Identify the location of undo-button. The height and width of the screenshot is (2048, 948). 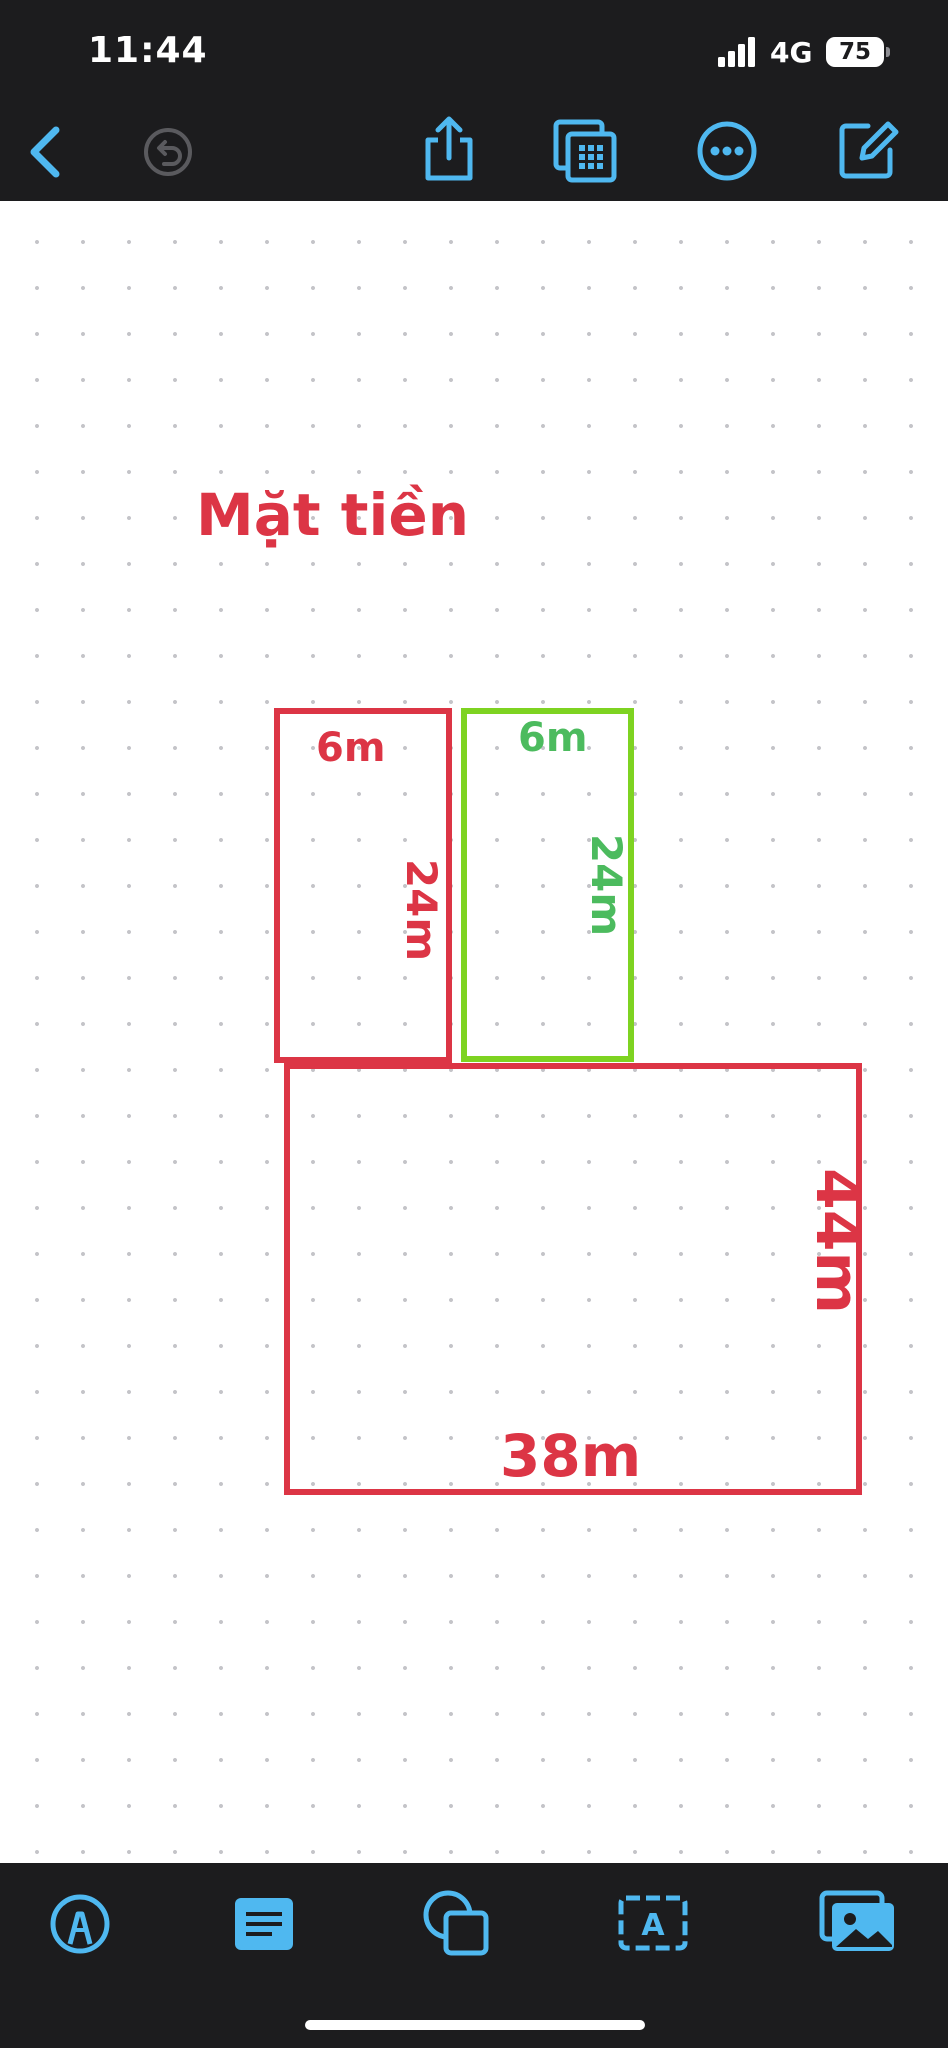
(168, 152).